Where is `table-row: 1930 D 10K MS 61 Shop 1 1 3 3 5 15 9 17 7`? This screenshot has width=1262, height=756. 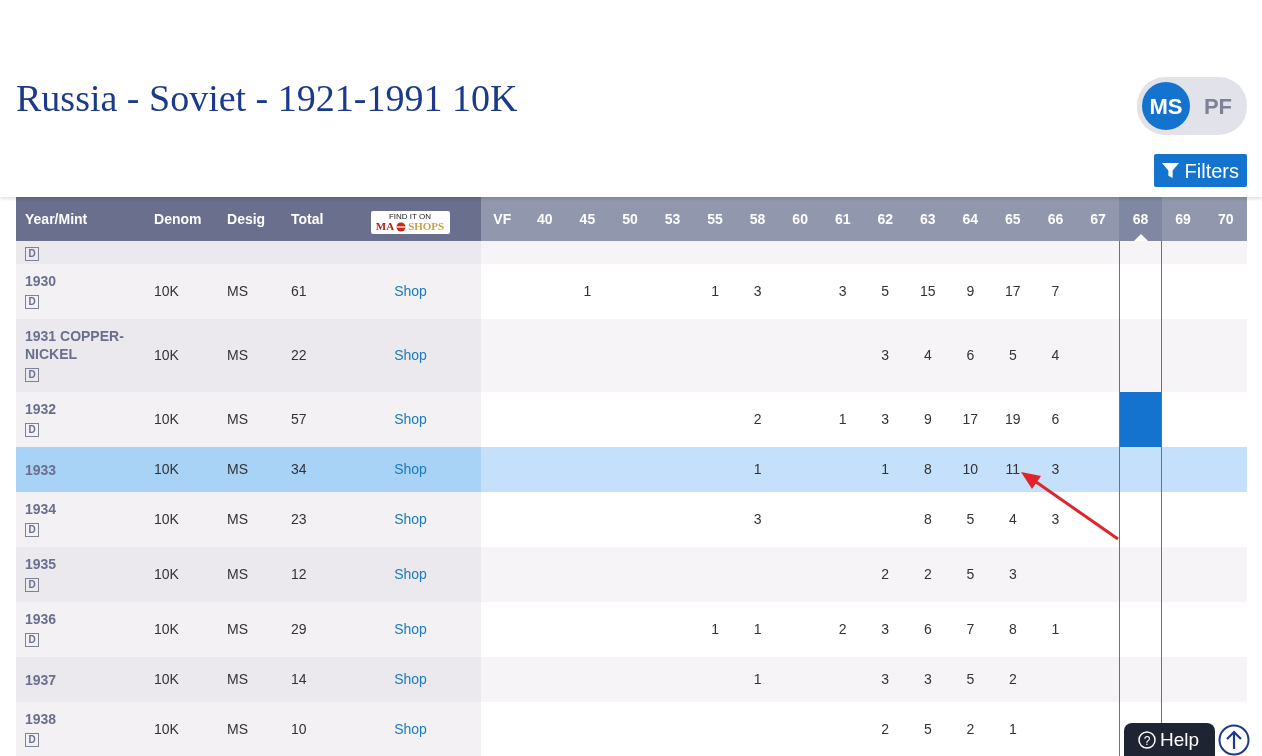 table-row: 1930 D 10K MS 61 Shop 1 1 3 3 5 15 9 17 7 is located at coordinates (631, 291).